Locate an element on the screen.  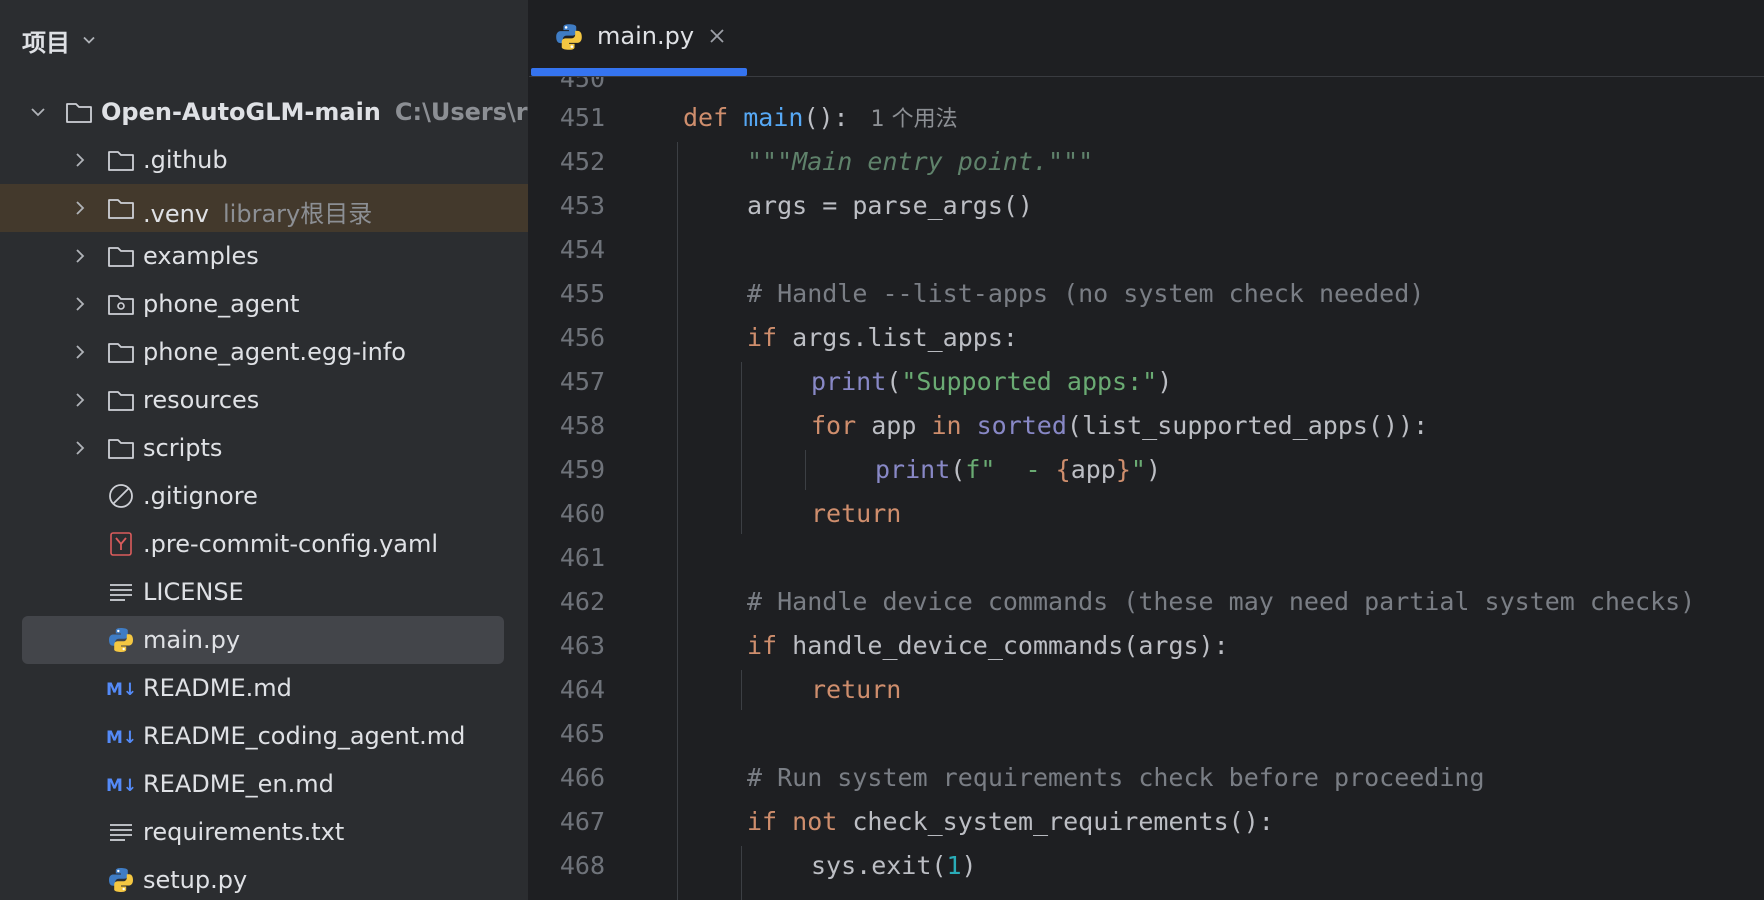
tree-item: M↓ README.md is located at coordinates (264, 688).